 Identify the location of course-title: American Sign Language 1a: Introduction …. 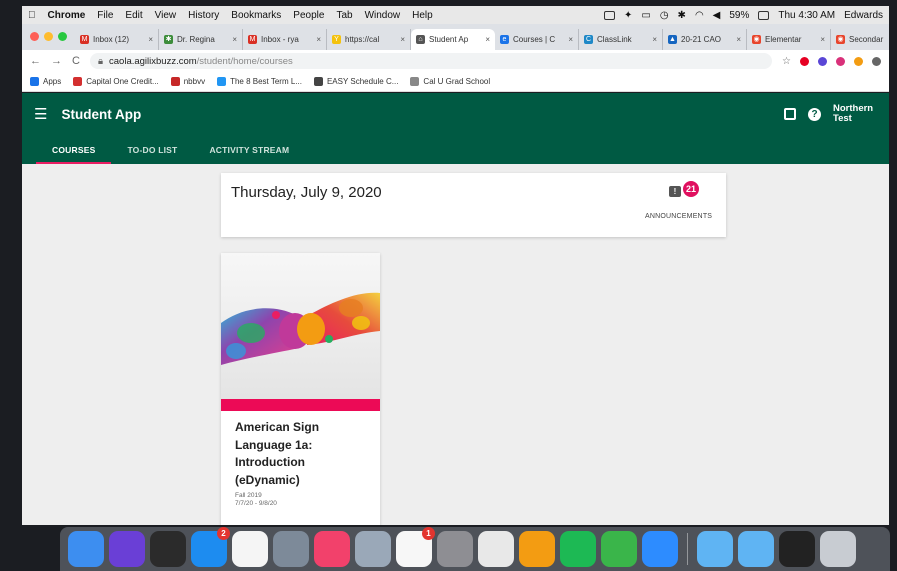
(300, 450).